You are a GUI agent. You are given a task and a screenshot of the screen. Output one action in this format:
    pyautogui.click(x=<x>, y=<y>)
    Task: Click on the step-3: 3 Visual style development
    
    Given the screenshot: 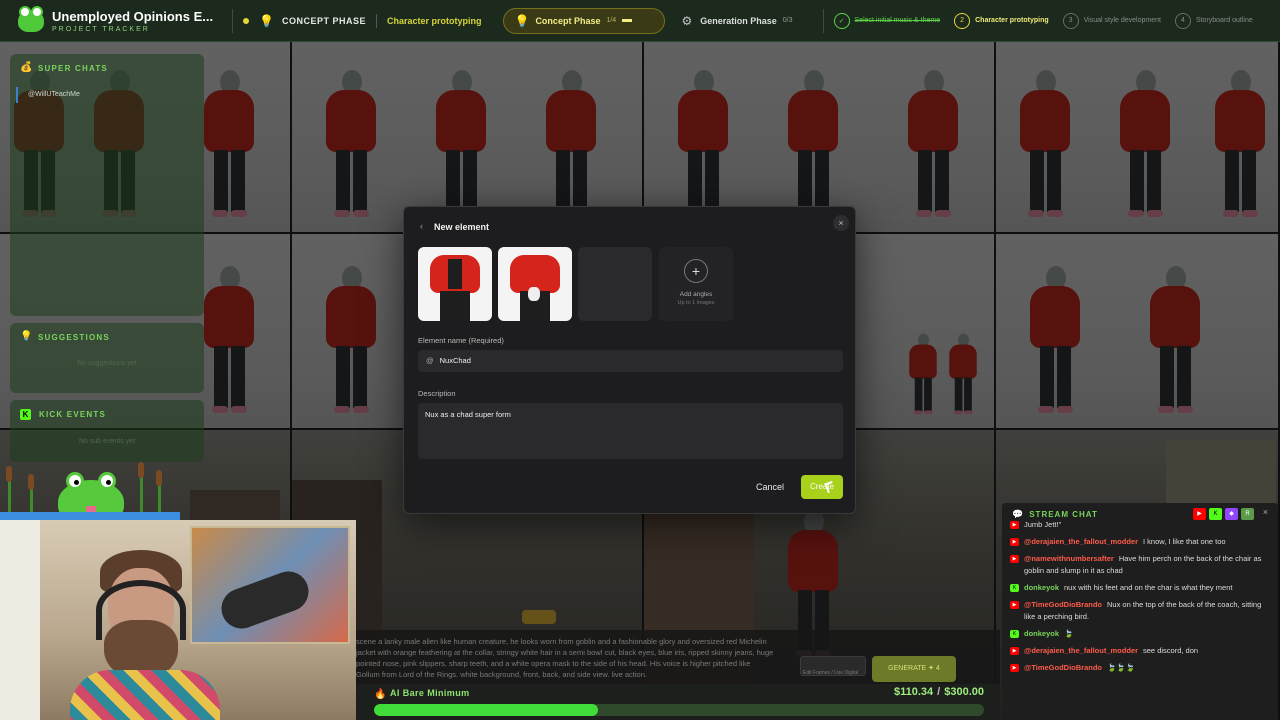 What is the action you would take?
    pyautogui.click(x=1111, y=20)
    